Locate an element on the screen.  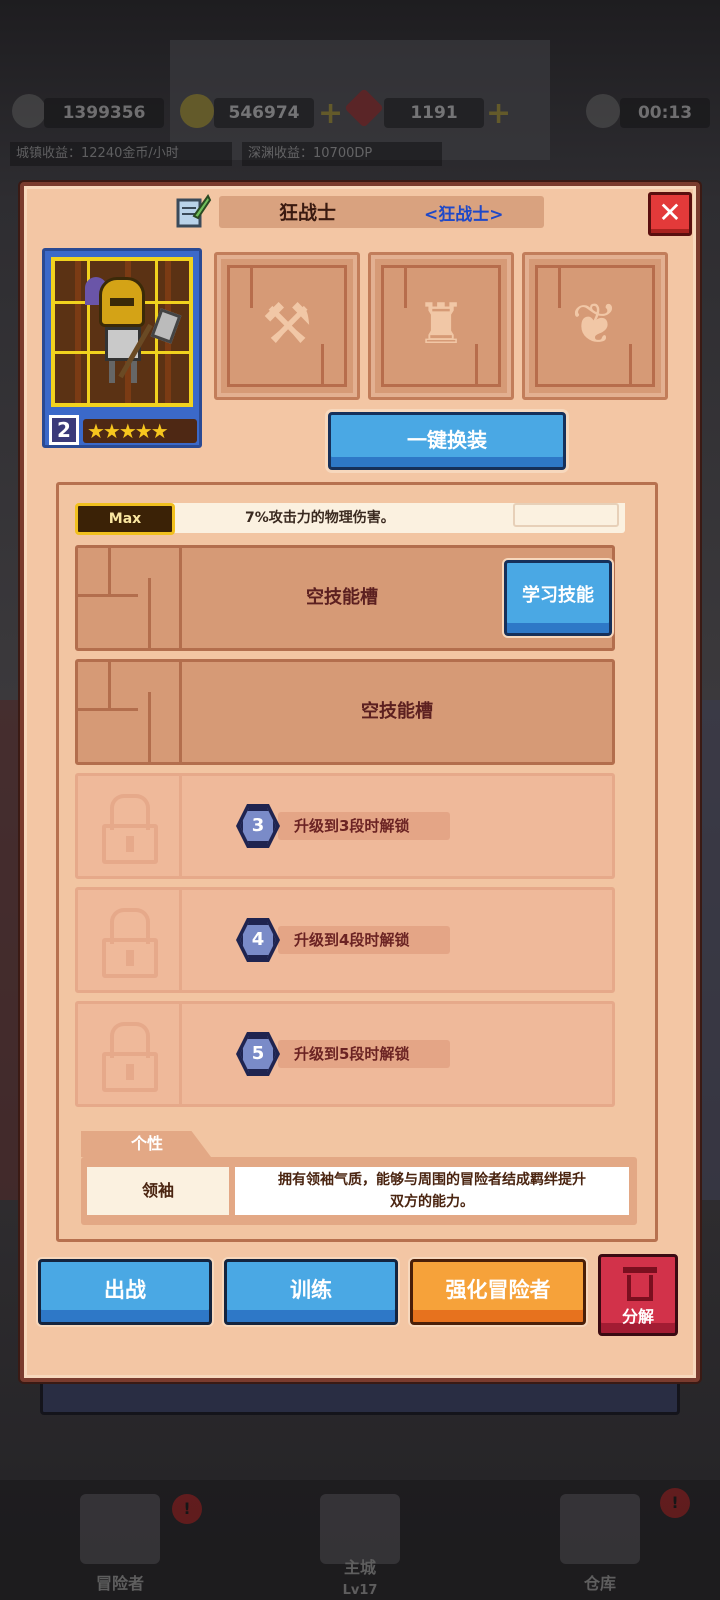
portrait-stripe is located at coordinates (78, 332).